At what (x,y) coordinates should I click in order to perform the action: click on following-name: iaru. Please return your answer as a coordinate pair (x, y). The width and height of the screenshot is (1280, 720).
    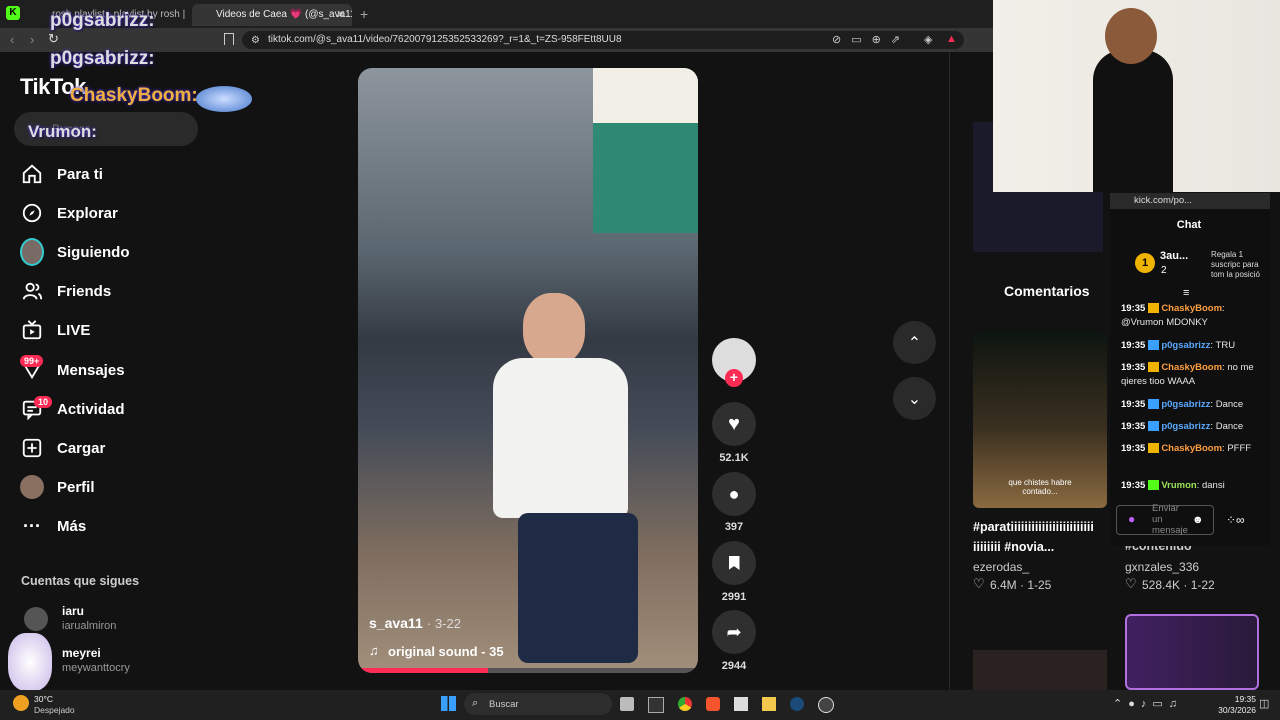
    Looking at the image, I should click on (73, 611).